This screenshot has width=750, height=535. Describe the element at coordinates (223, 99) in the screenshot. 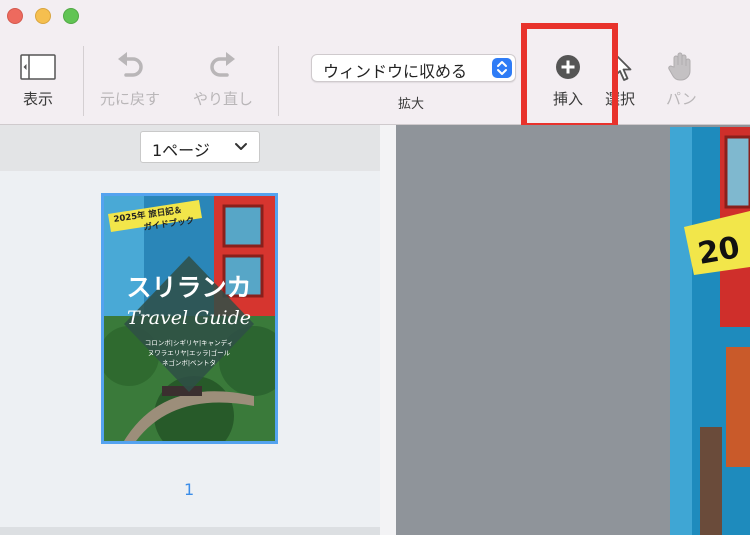

I see `redo-label: やり直し` at that location.